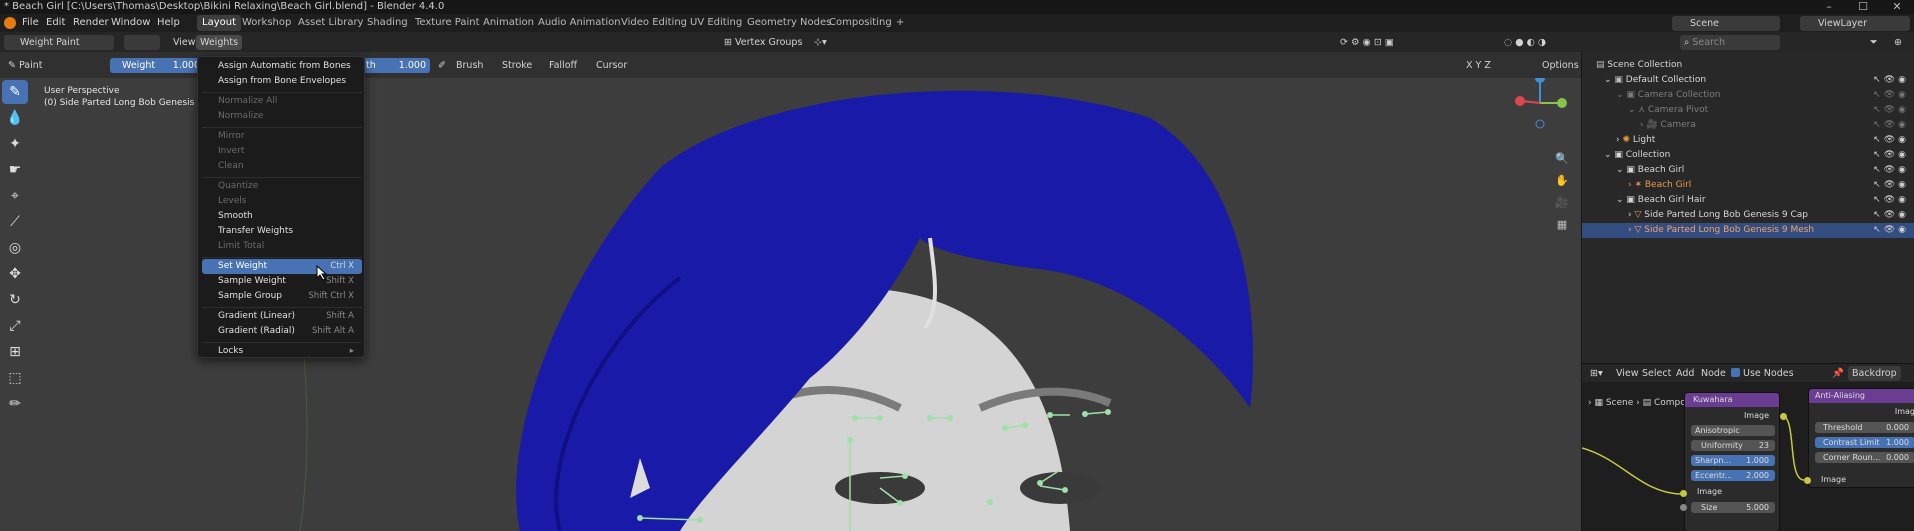 The width and height of the screenshot is (1914, 531). Describe the element at coordinates (168, 23) in the screenshot. I see `menu-help: Help` at that location.